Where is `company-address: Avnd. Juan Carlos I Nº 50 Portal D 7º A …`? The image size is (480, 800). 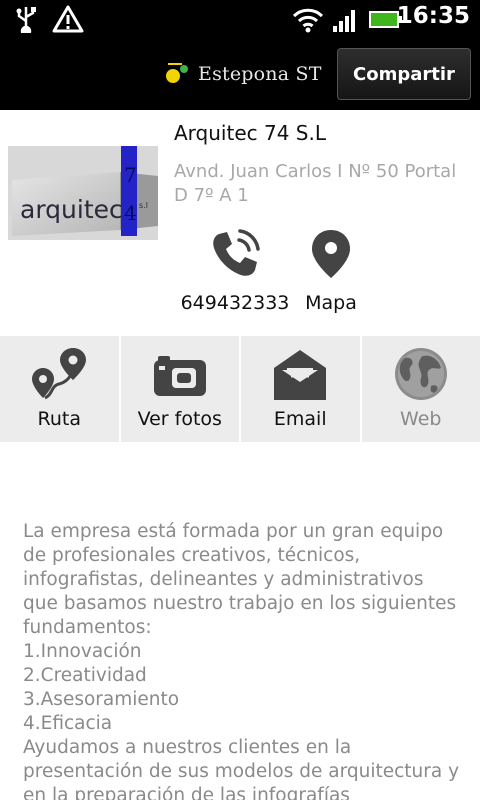
company-address: Avnd. Juan Carlos I Nº 50 Portal D 7º A … is located at coordinates (315, 183).